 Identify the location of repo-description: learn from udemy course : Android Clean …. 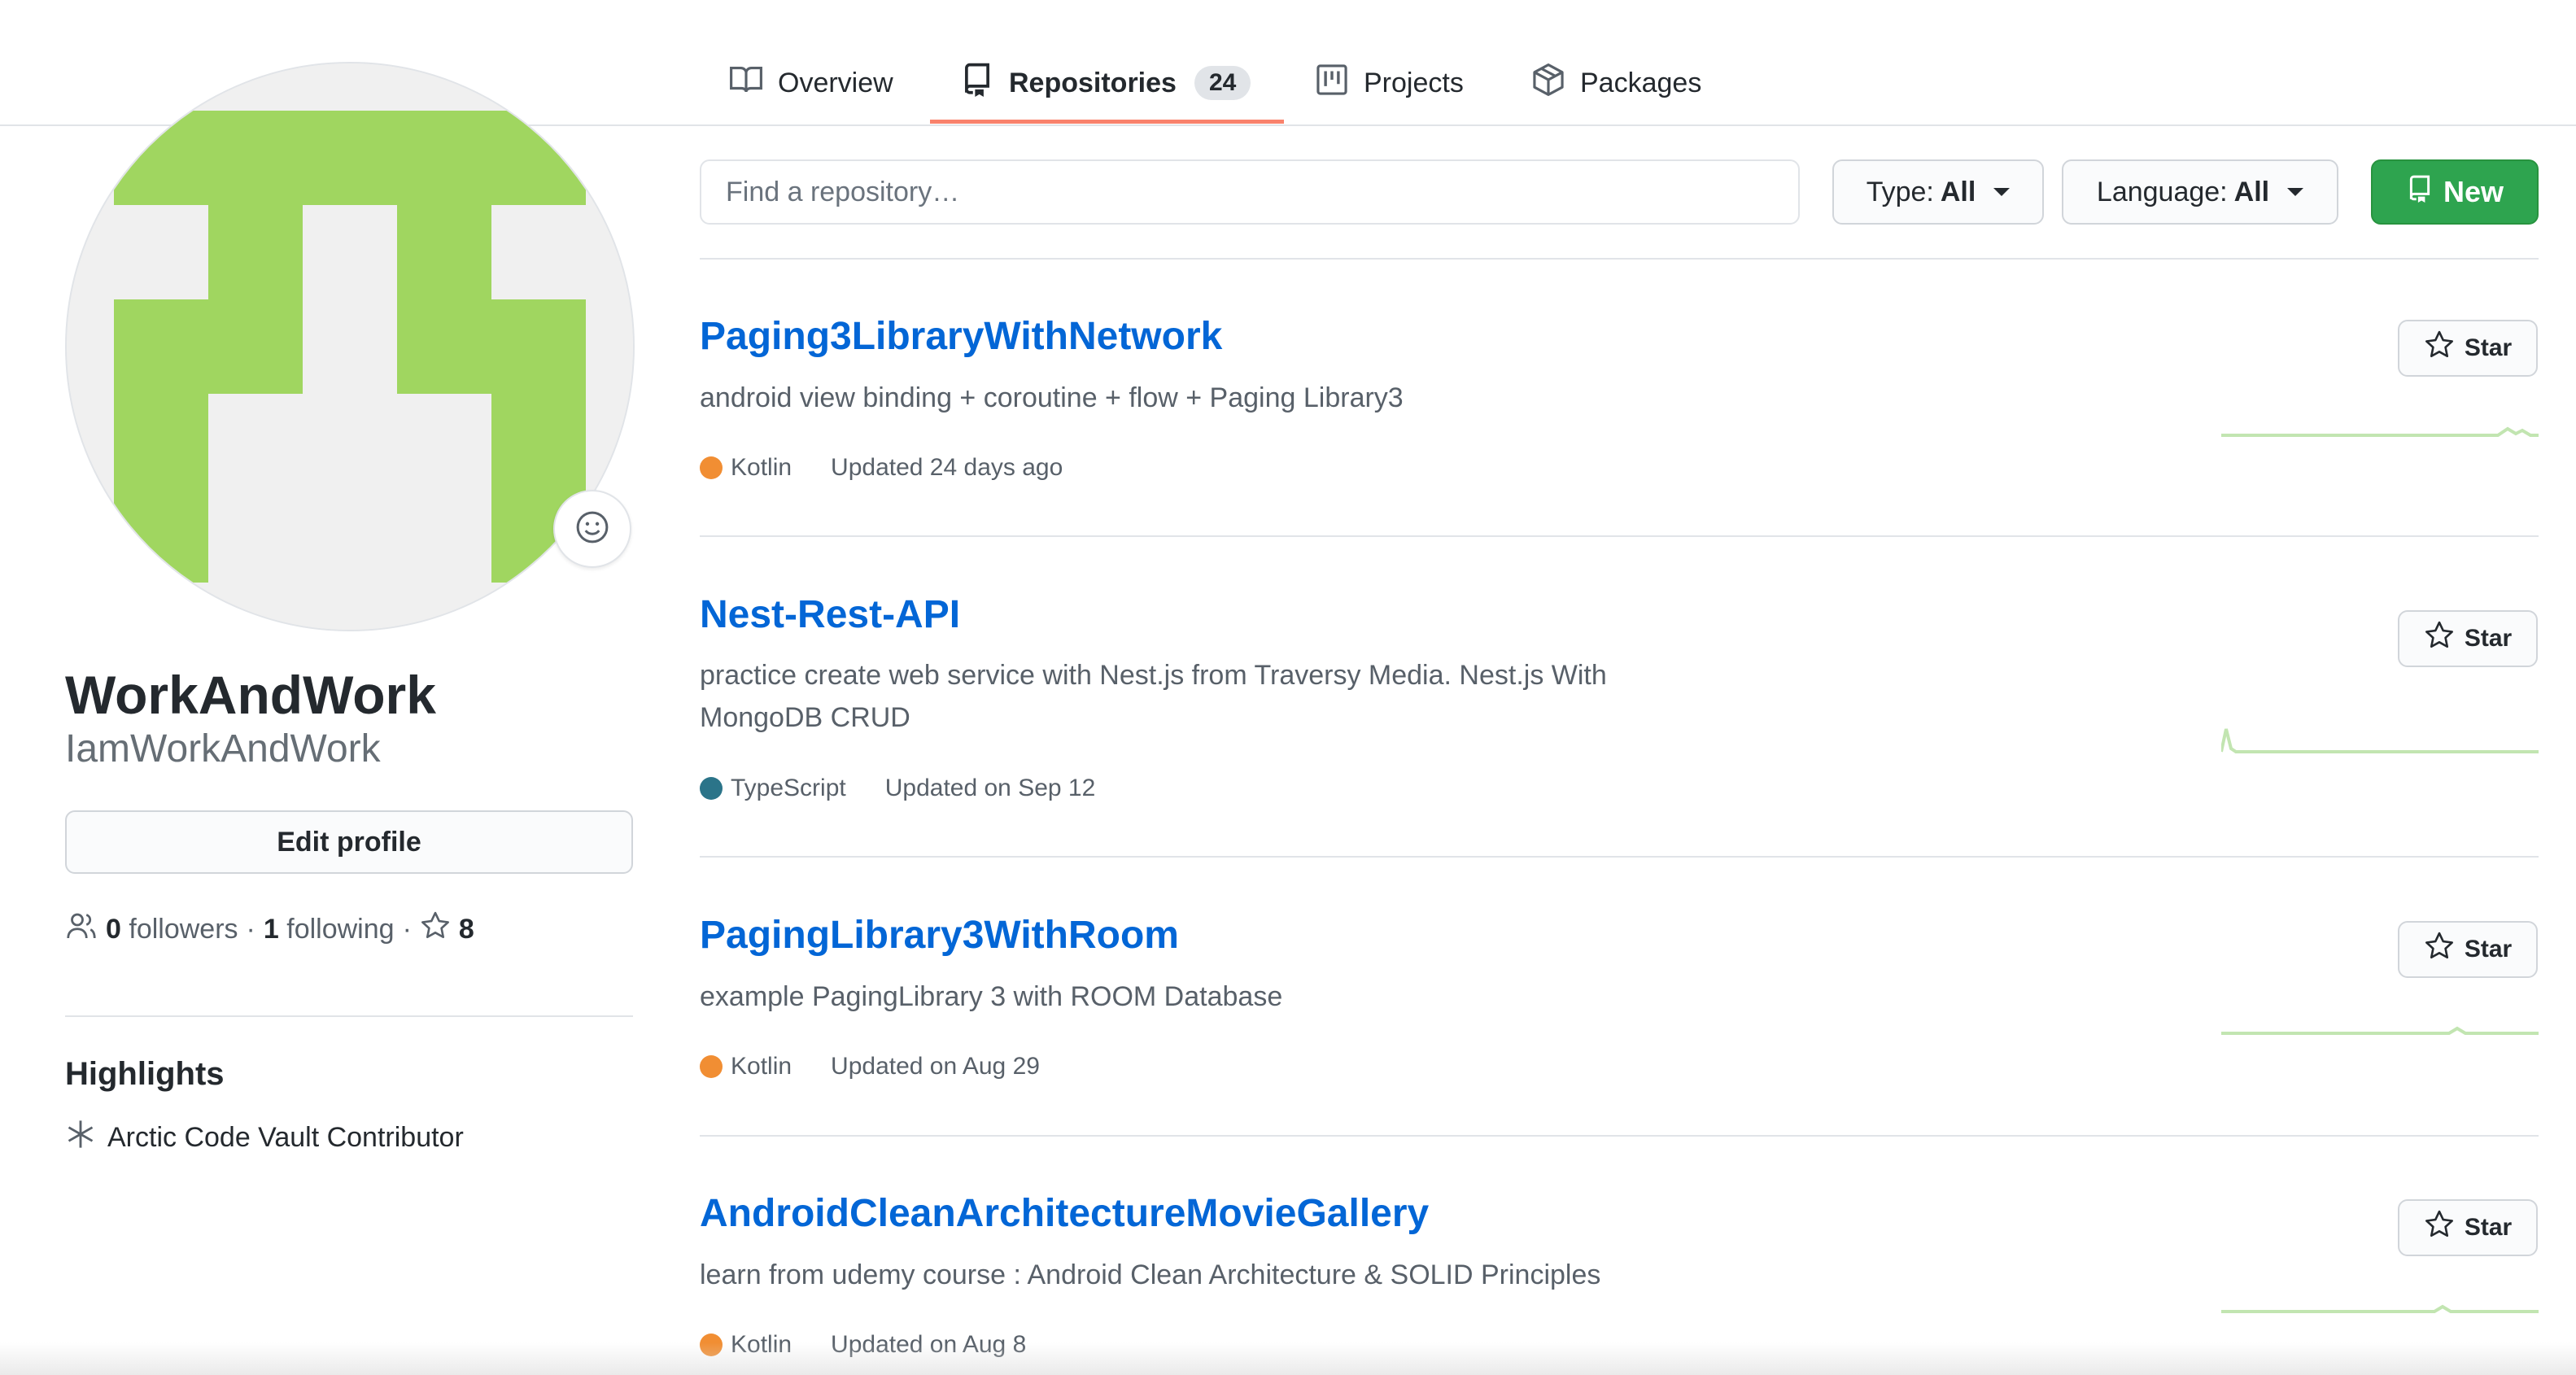
(1150, 1274).